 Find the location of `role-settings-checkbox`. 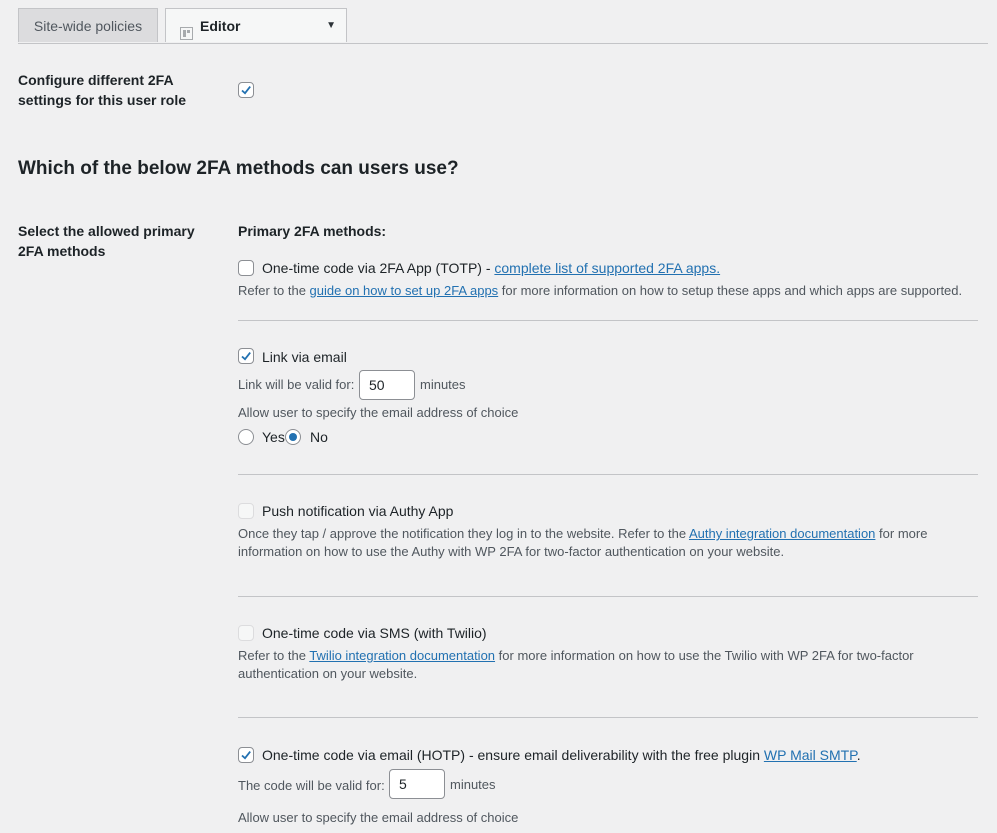

role-settings-checkbox is located at coordinates (246, 90).